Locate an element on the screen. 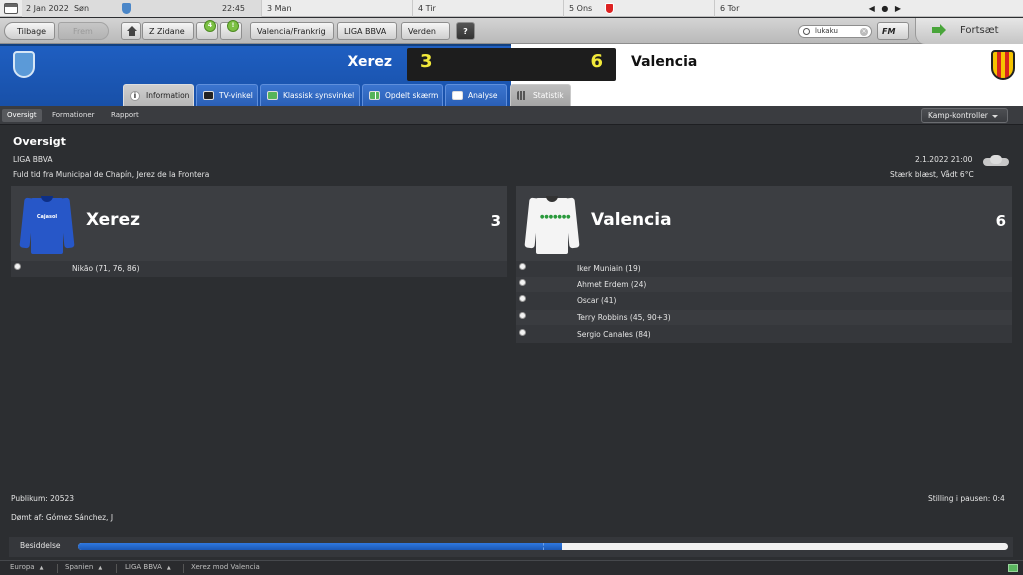 This screenshot has width=1023, height=575. today-weekday: Søn is located at coordinates (81, 8).